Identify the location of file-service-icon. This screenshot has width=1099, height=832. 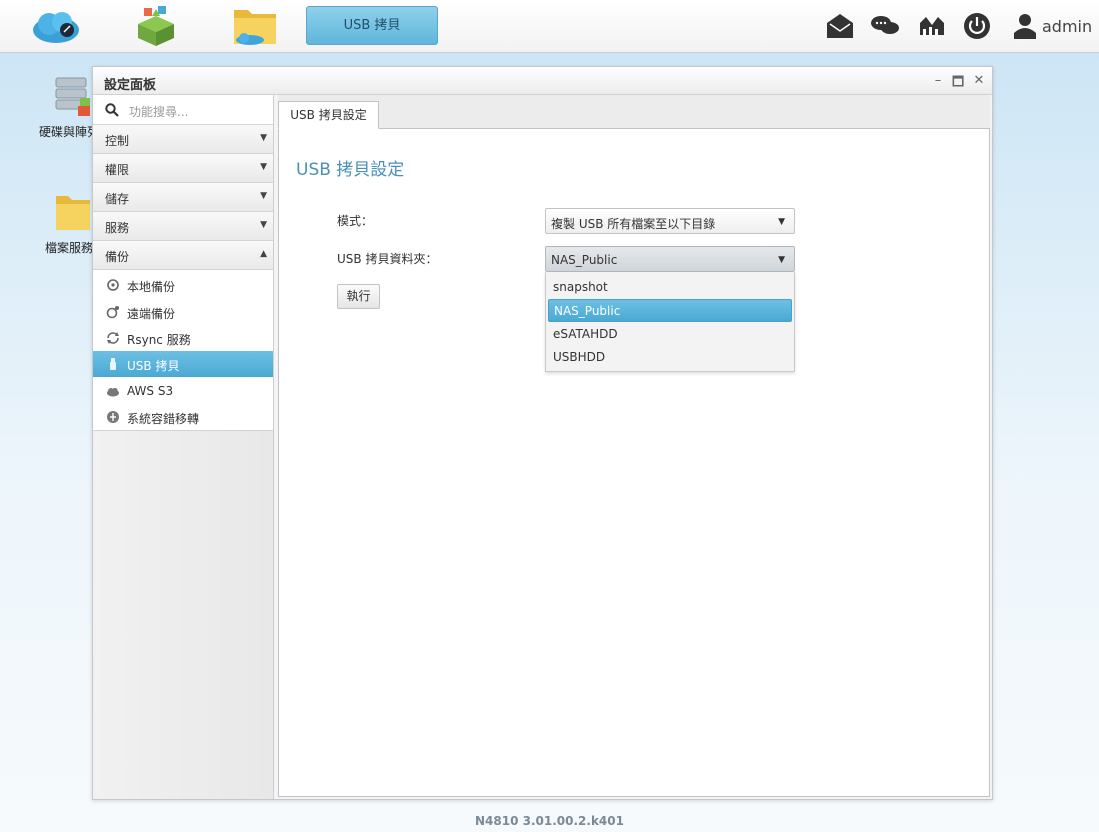
(73, 213).